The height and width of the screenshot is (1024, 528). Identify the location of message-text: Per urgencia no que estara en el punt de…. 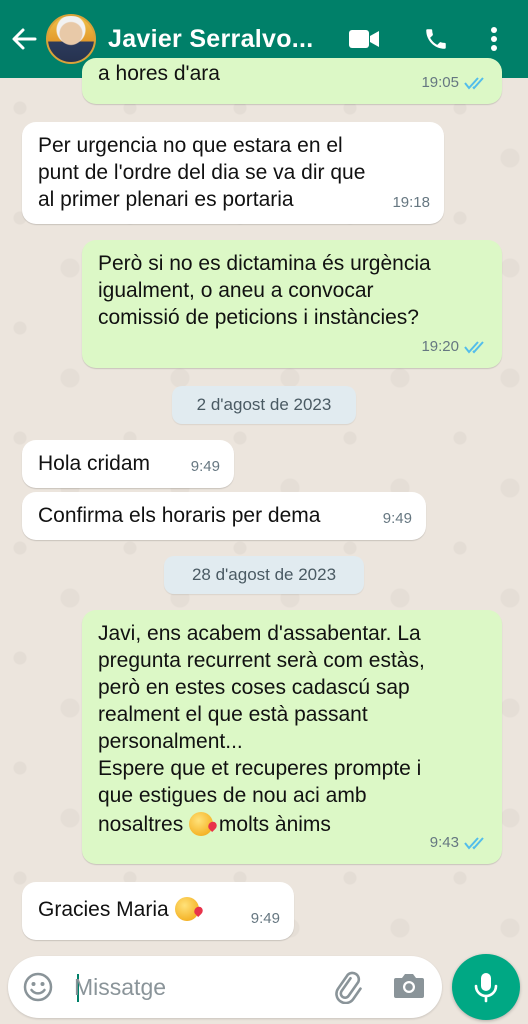
(202, 172).